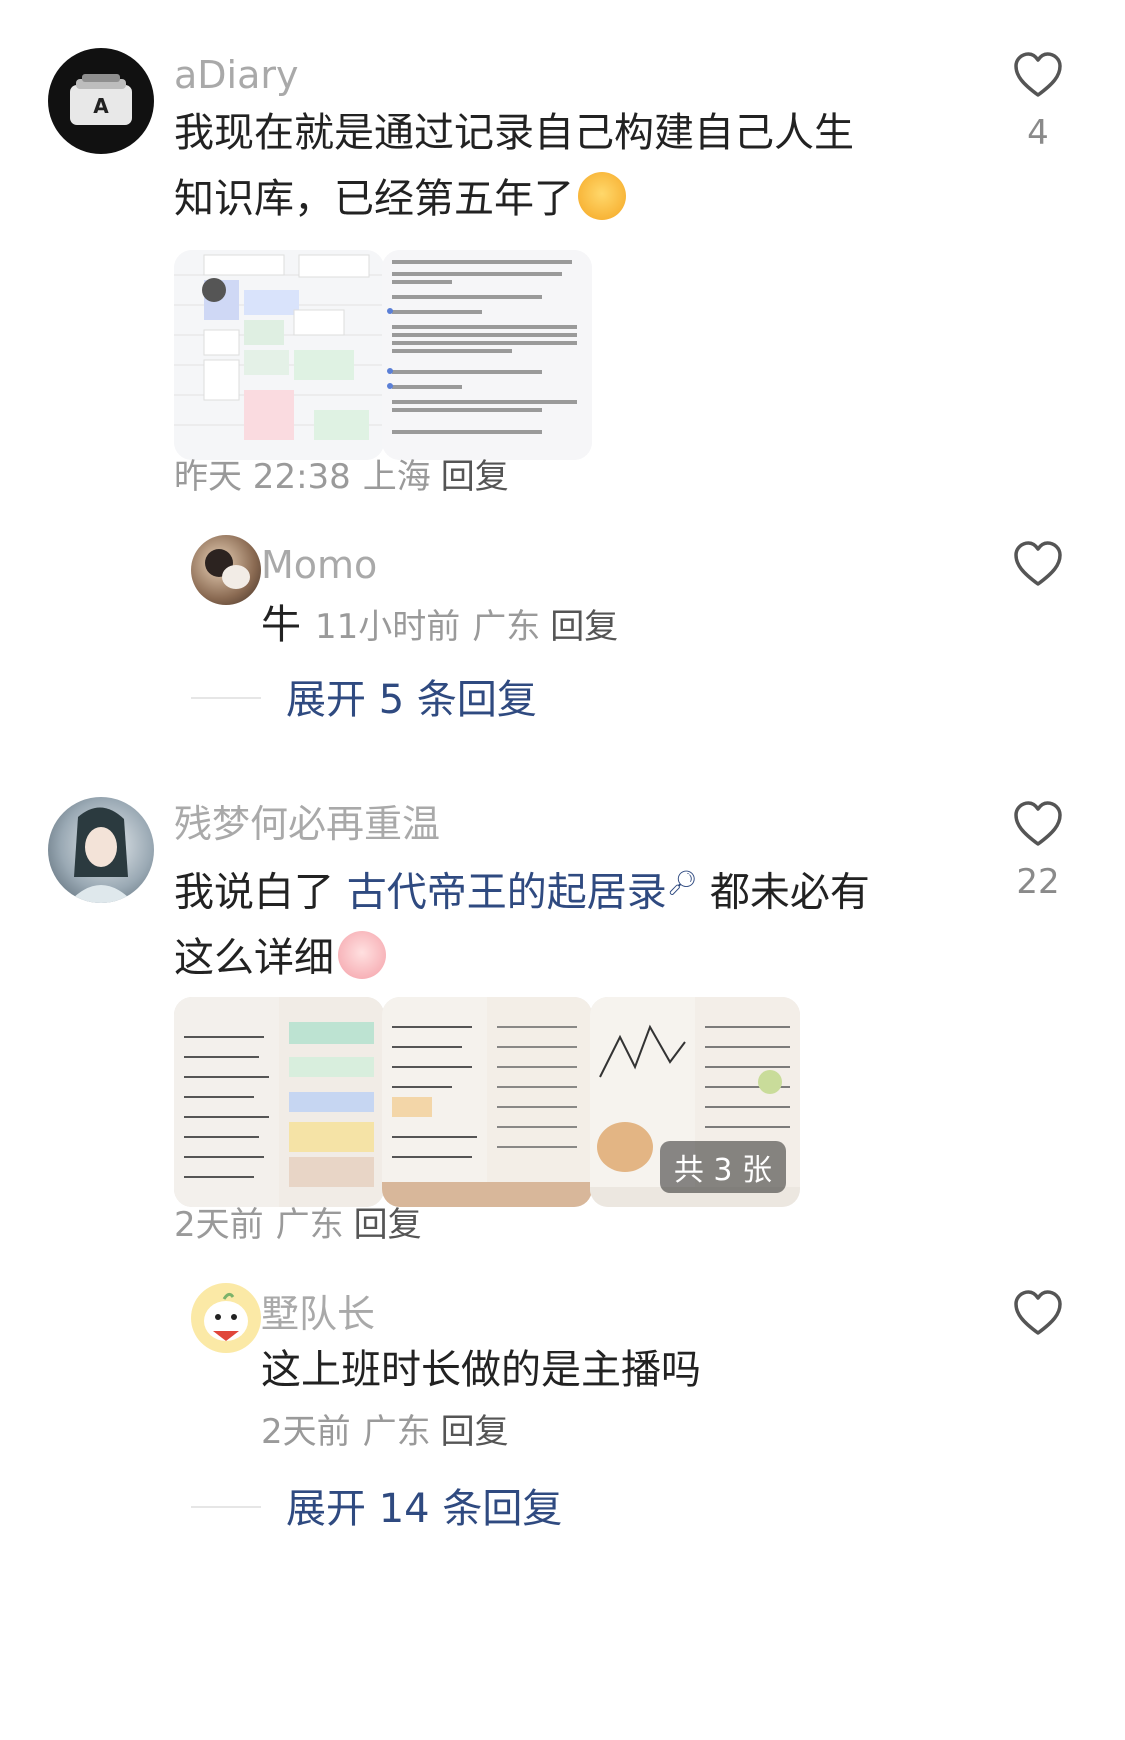 The height and width of the screenshot is (1740, 1125). Describe the element at coordinates (695, 1102) in the screenshot. I see `image-thumbnail: 共 3 张` at that location.